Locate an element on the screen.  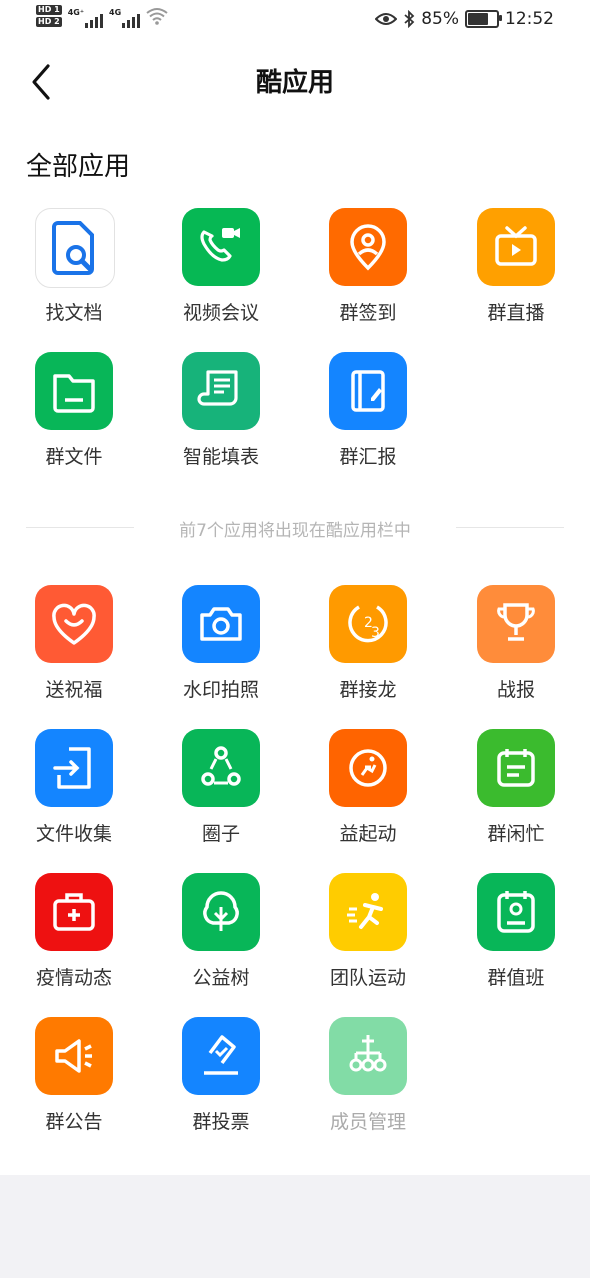
file-collect-icon is located at coordinates (72, 768).